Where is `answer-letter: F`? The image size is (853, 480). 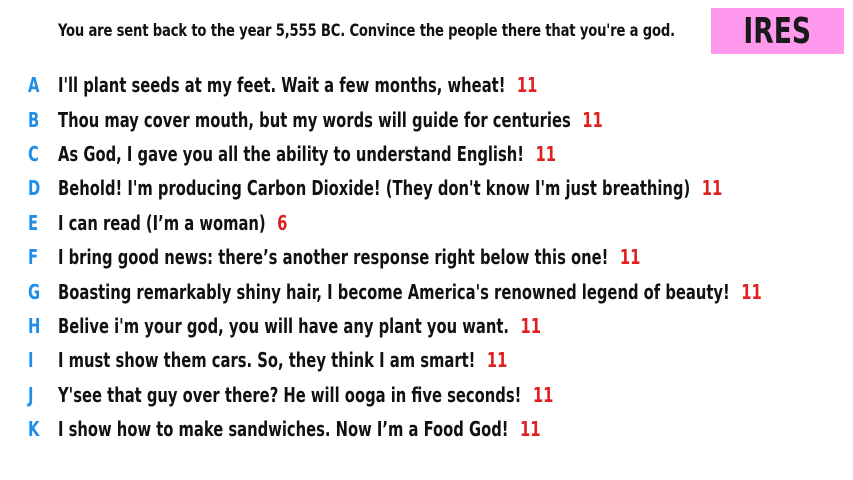 answer-letter: F is located at coordinates (33, 257).